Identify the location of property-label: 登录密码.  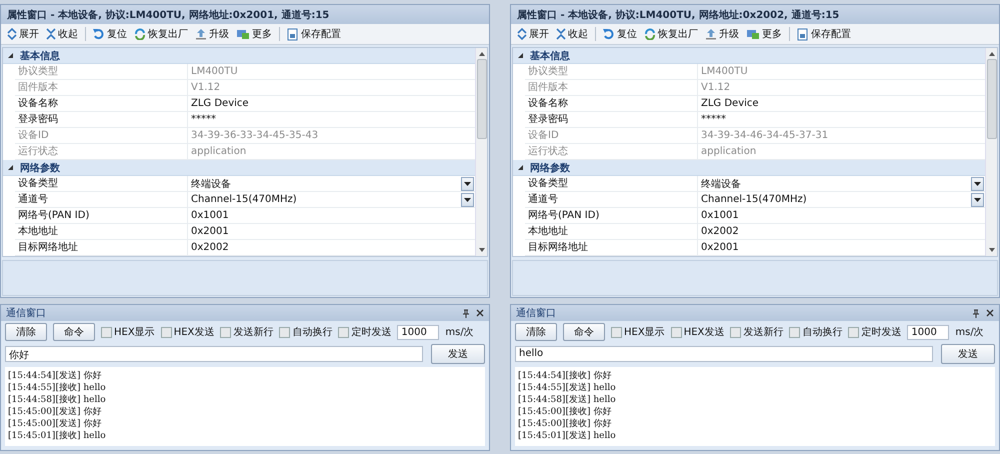
(611, 119).